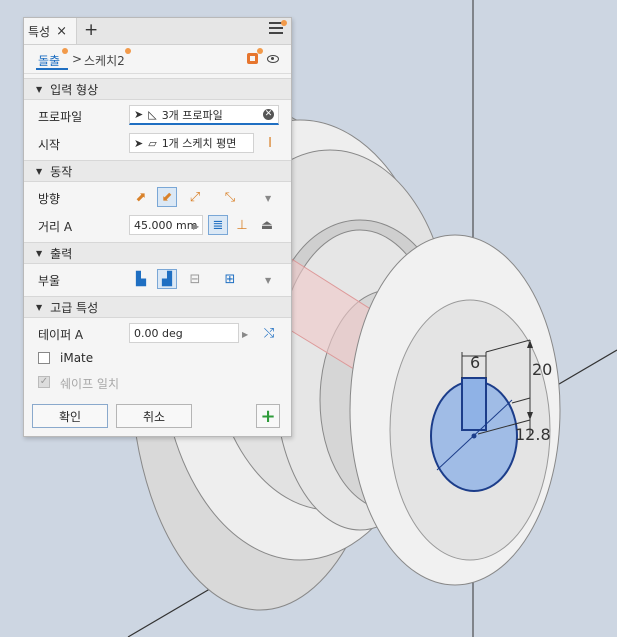 Image resolution: width=617 pixels, height=637 pixels. Describe the element at coordinates (260, 51) in the screenshot. I see `cube-dot-icon` at that location.